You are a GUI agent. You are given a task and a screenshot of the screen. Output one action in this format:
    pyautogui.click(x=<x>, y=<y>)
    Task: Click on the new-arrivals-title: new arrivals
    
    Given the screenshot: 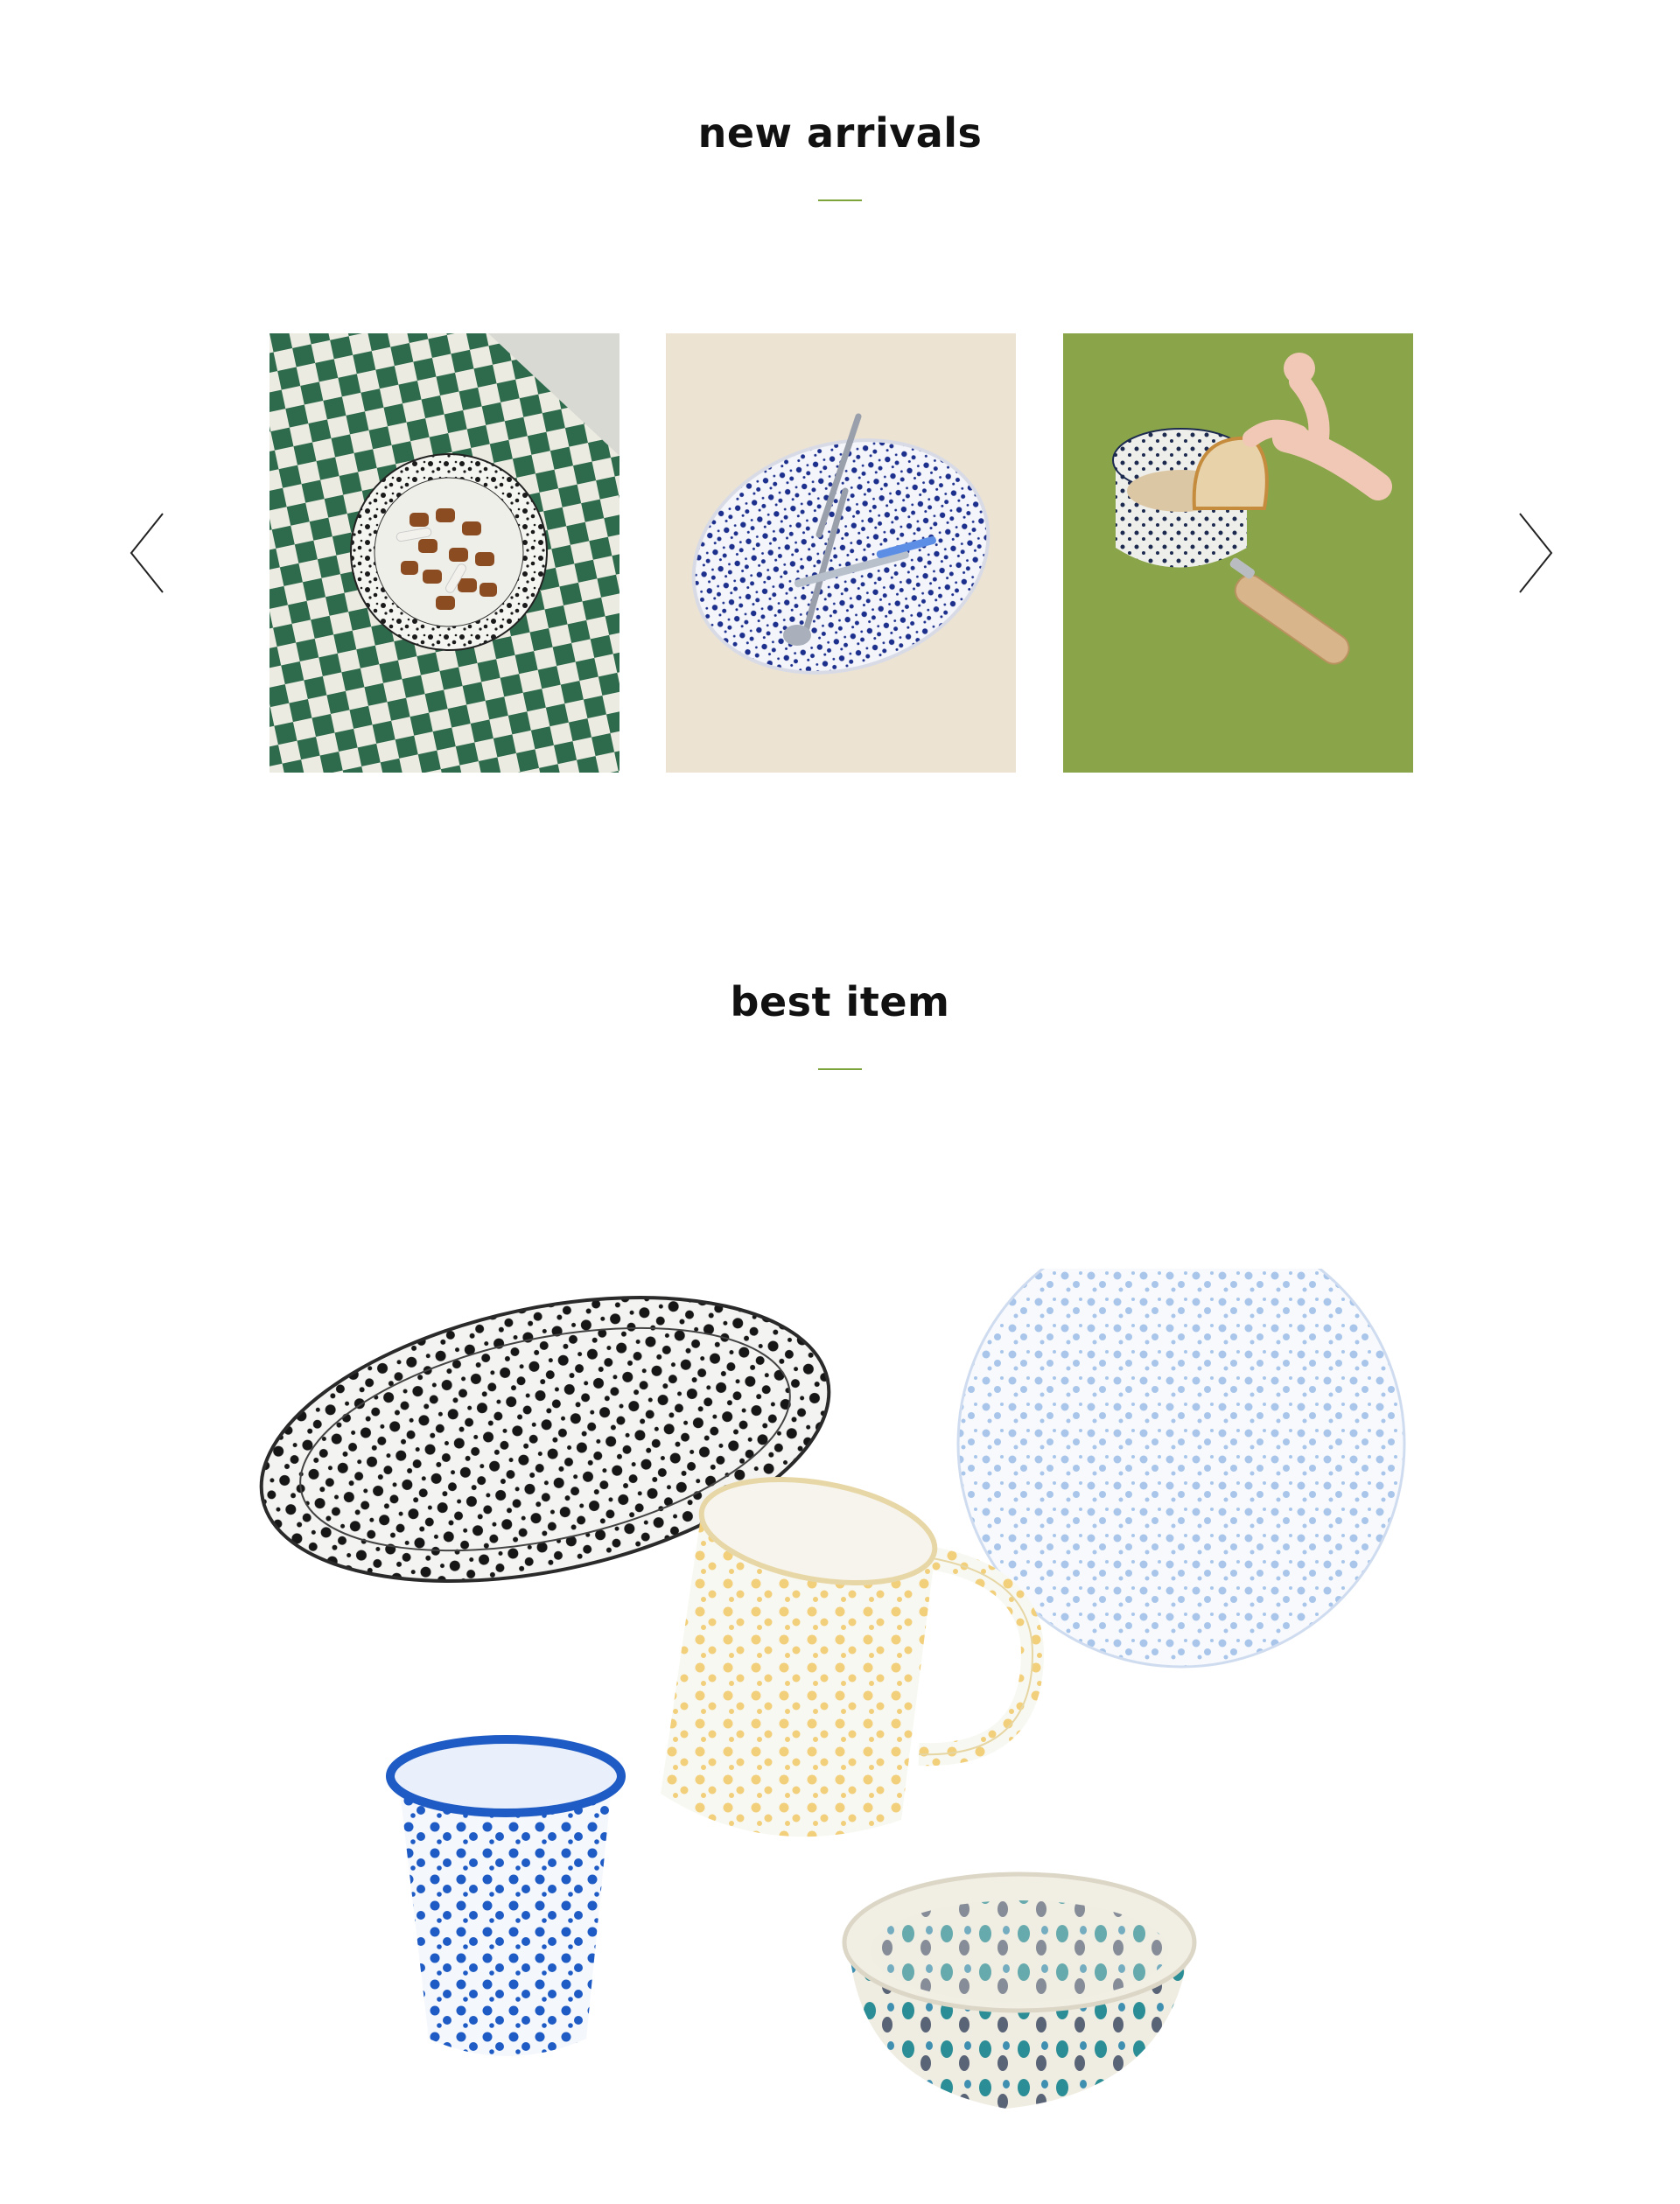 What is the action you would take?
    pyautogui.click(x=840, y=133)
    